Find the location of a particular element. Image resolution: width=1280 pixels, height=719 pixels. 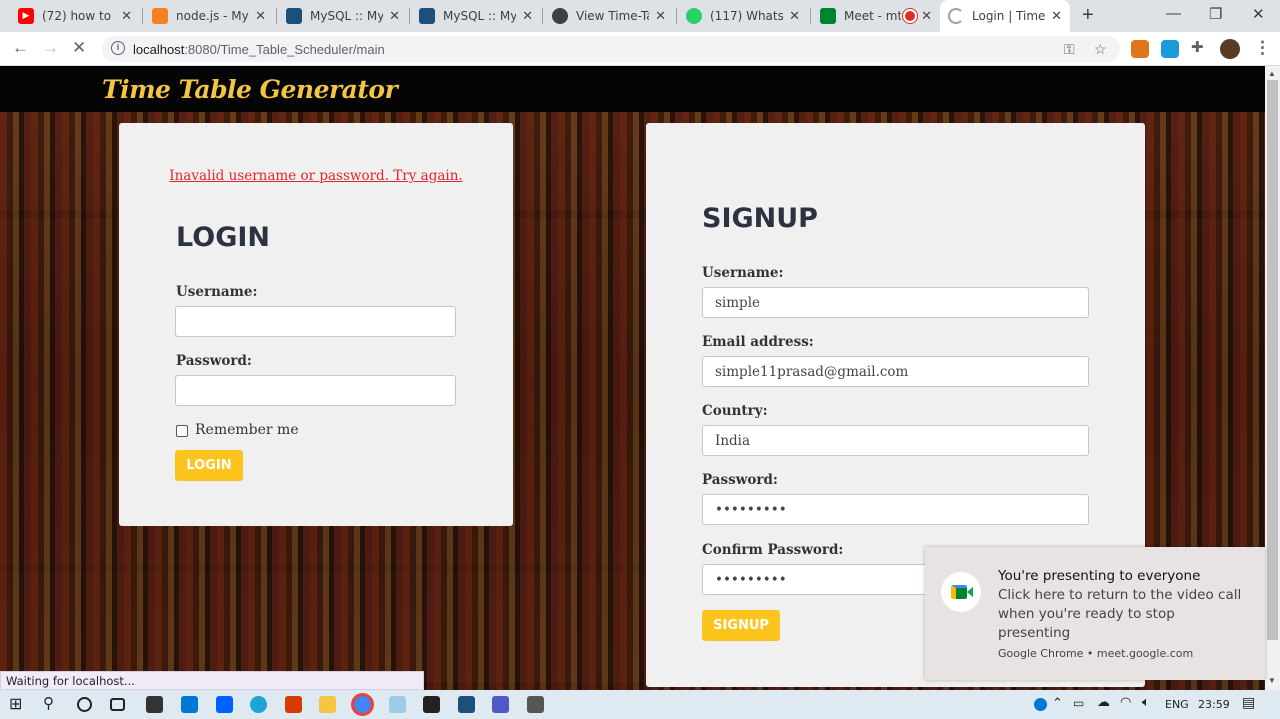

key-icon: ⚿ is located at coordinates (1069, 49).